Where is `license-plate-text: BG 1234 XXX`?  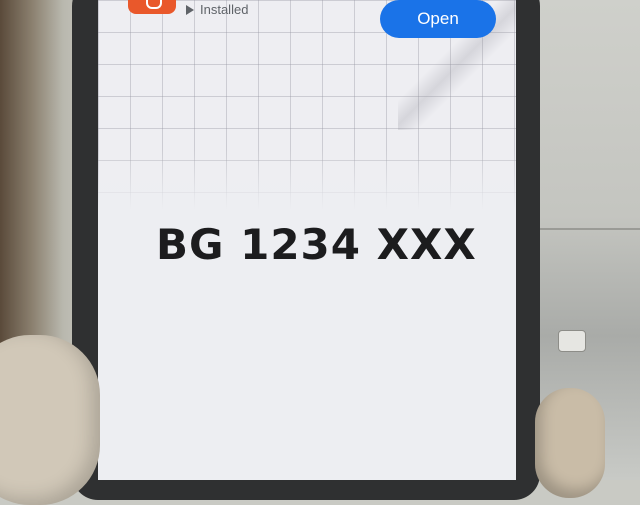
license-plate-text: BG 1234 XXX is located at coordinates (316, 244).